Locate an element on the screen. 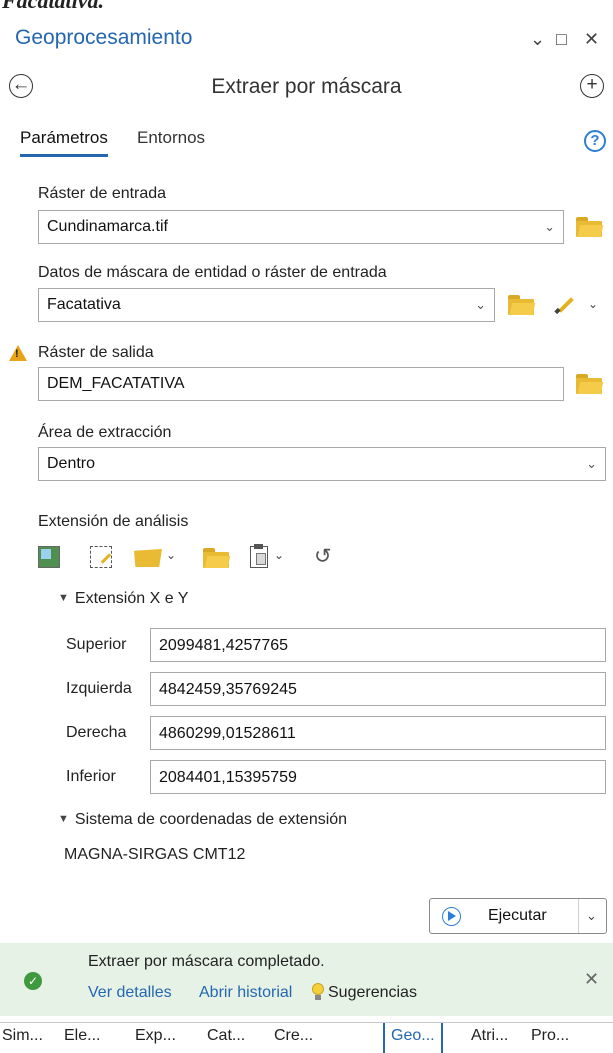 This screenshot has height=1053, width=613. mask-data-value: Facatativa is located at coordinates (84, 304).